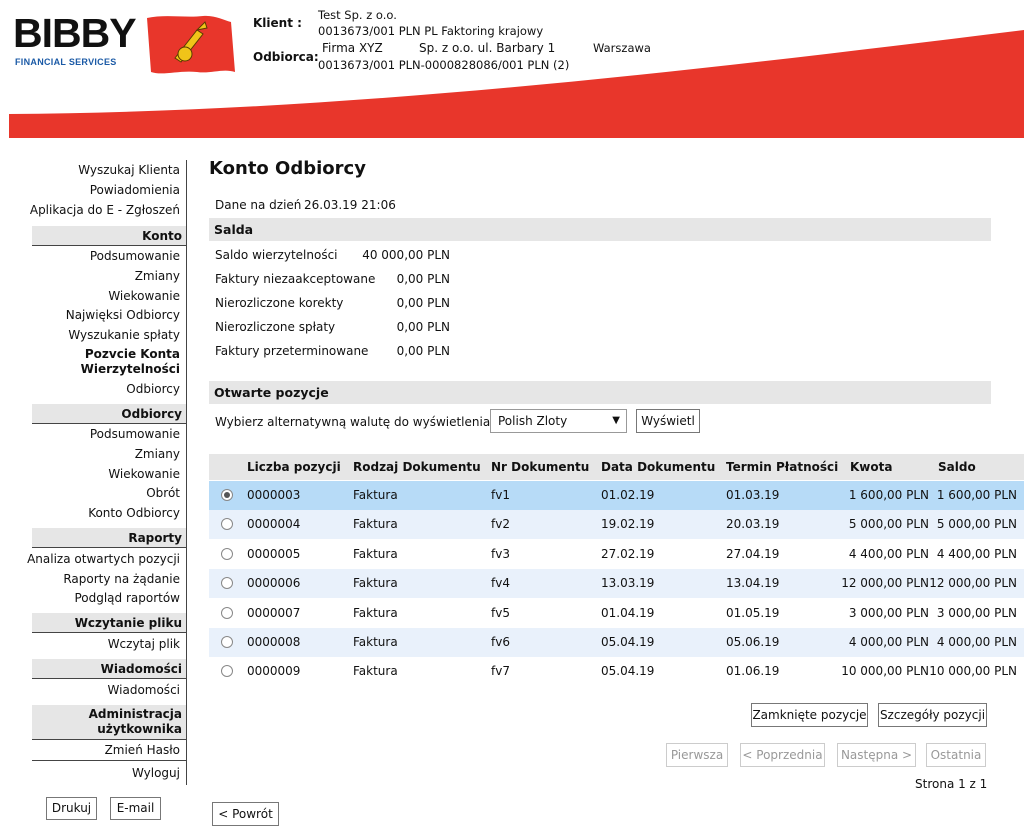  What do you see at coordinates (616, 420) in the screenshot?
I see `dropdown-arrow-icon: ▼` at bounding box center [616, 420].